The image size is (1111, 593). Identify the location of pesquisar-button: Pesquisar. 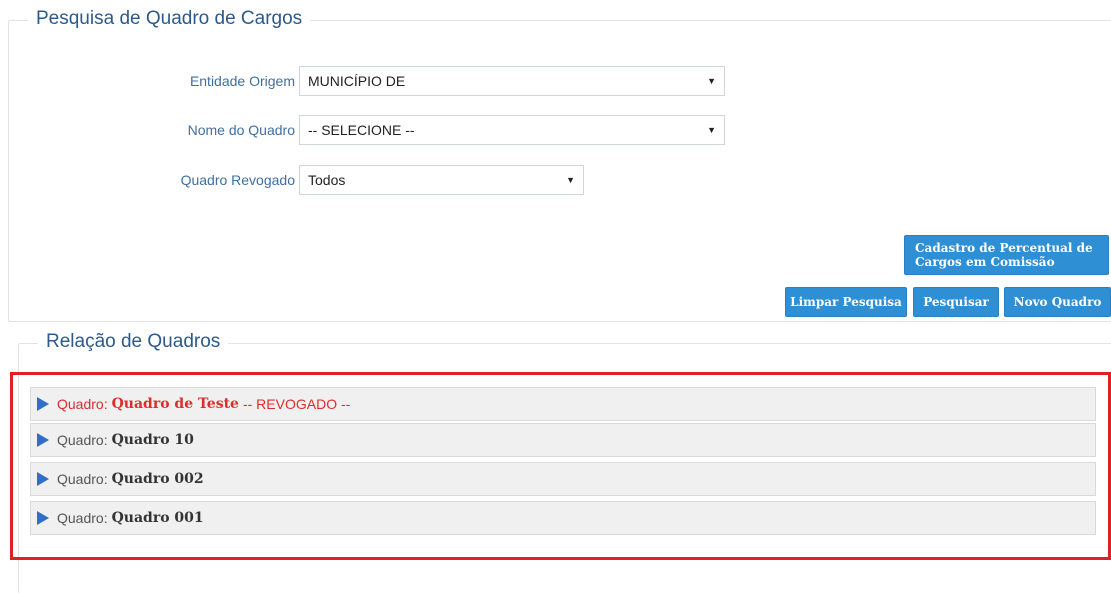
(956, 302).